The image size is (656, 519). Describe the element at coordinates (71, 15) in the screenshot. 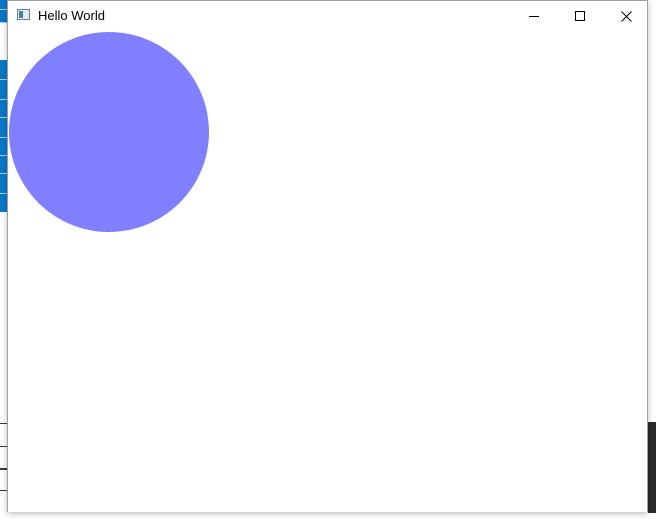

I see `window-title: Hello World` at that location.